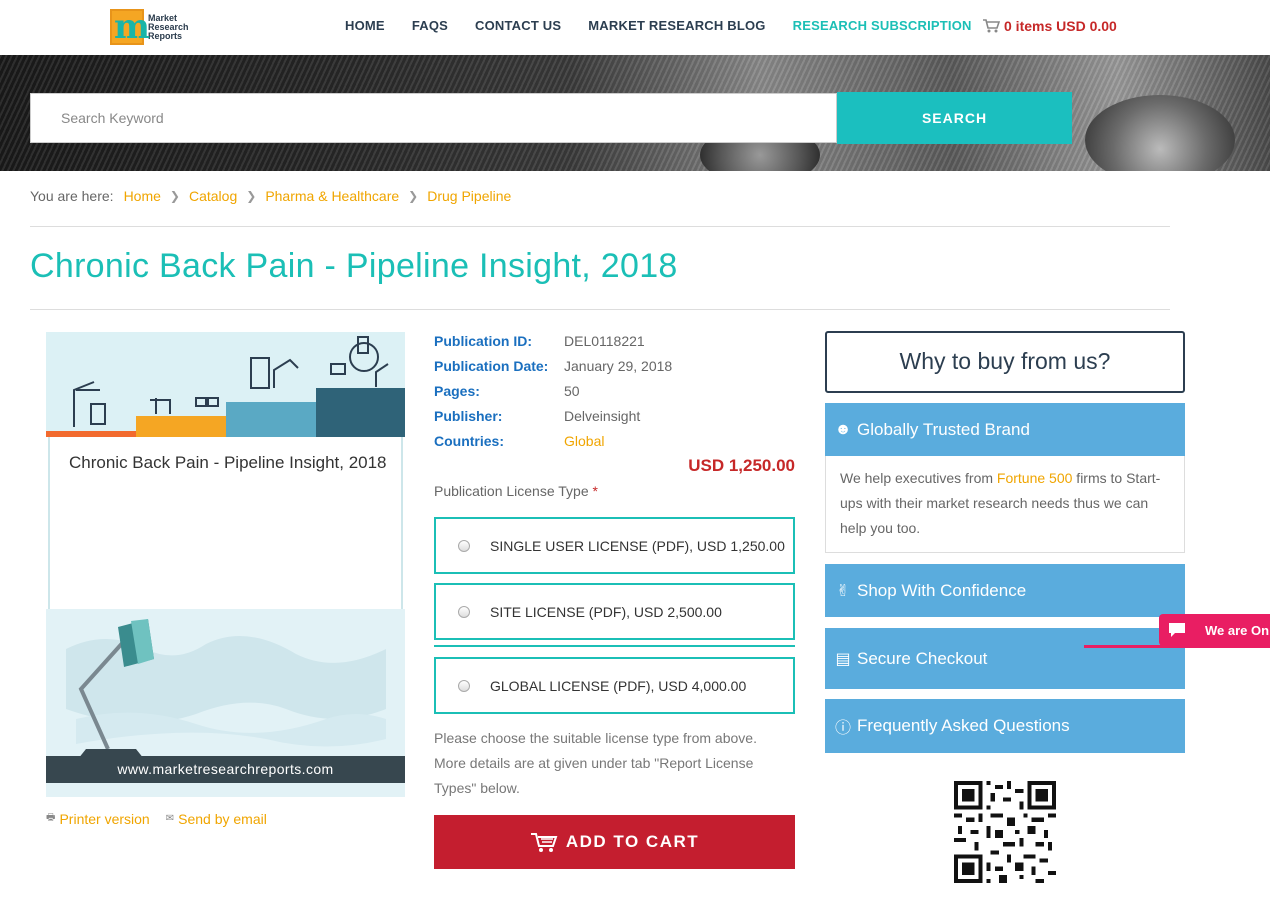 This screenshot has width=1270, height=913. I want to click on send-by-email-link: ✉ Send by email, so click(216, 818).